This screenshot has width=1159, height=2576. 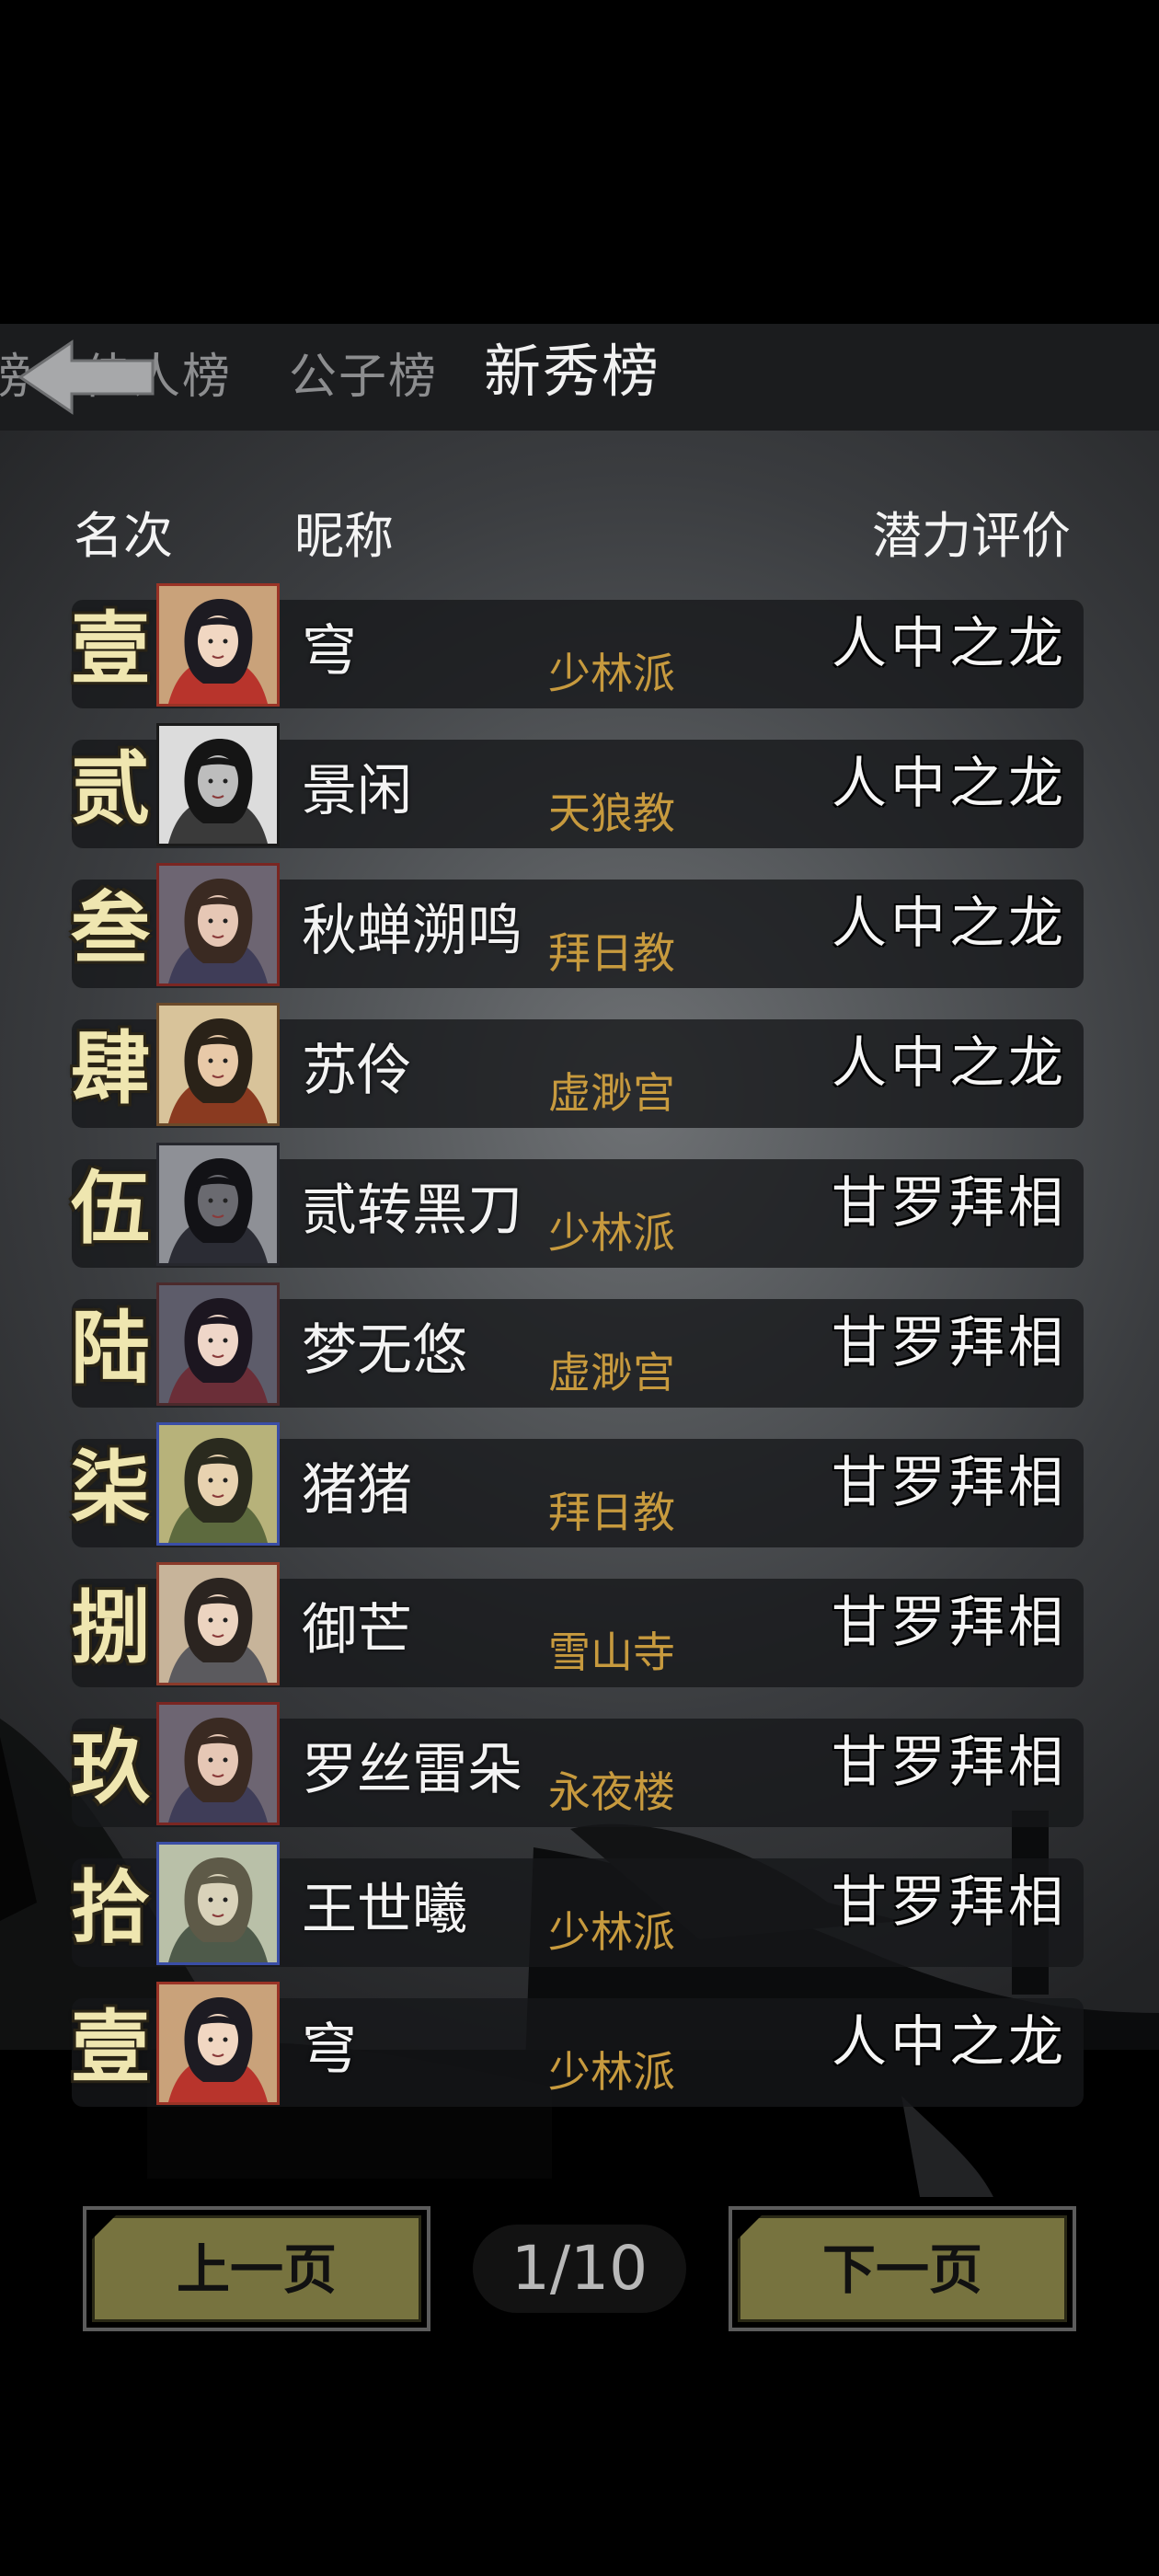 I want to click on player-nickname: 苏伶, so click(x=357, y=1071).